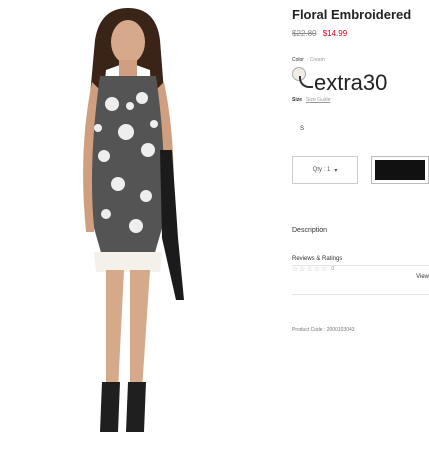 The image size is (429, 452). Describe the element at coordinates (323, 330) in the screenshot. I see `product-code: Product Code : 2000103043` at that location.